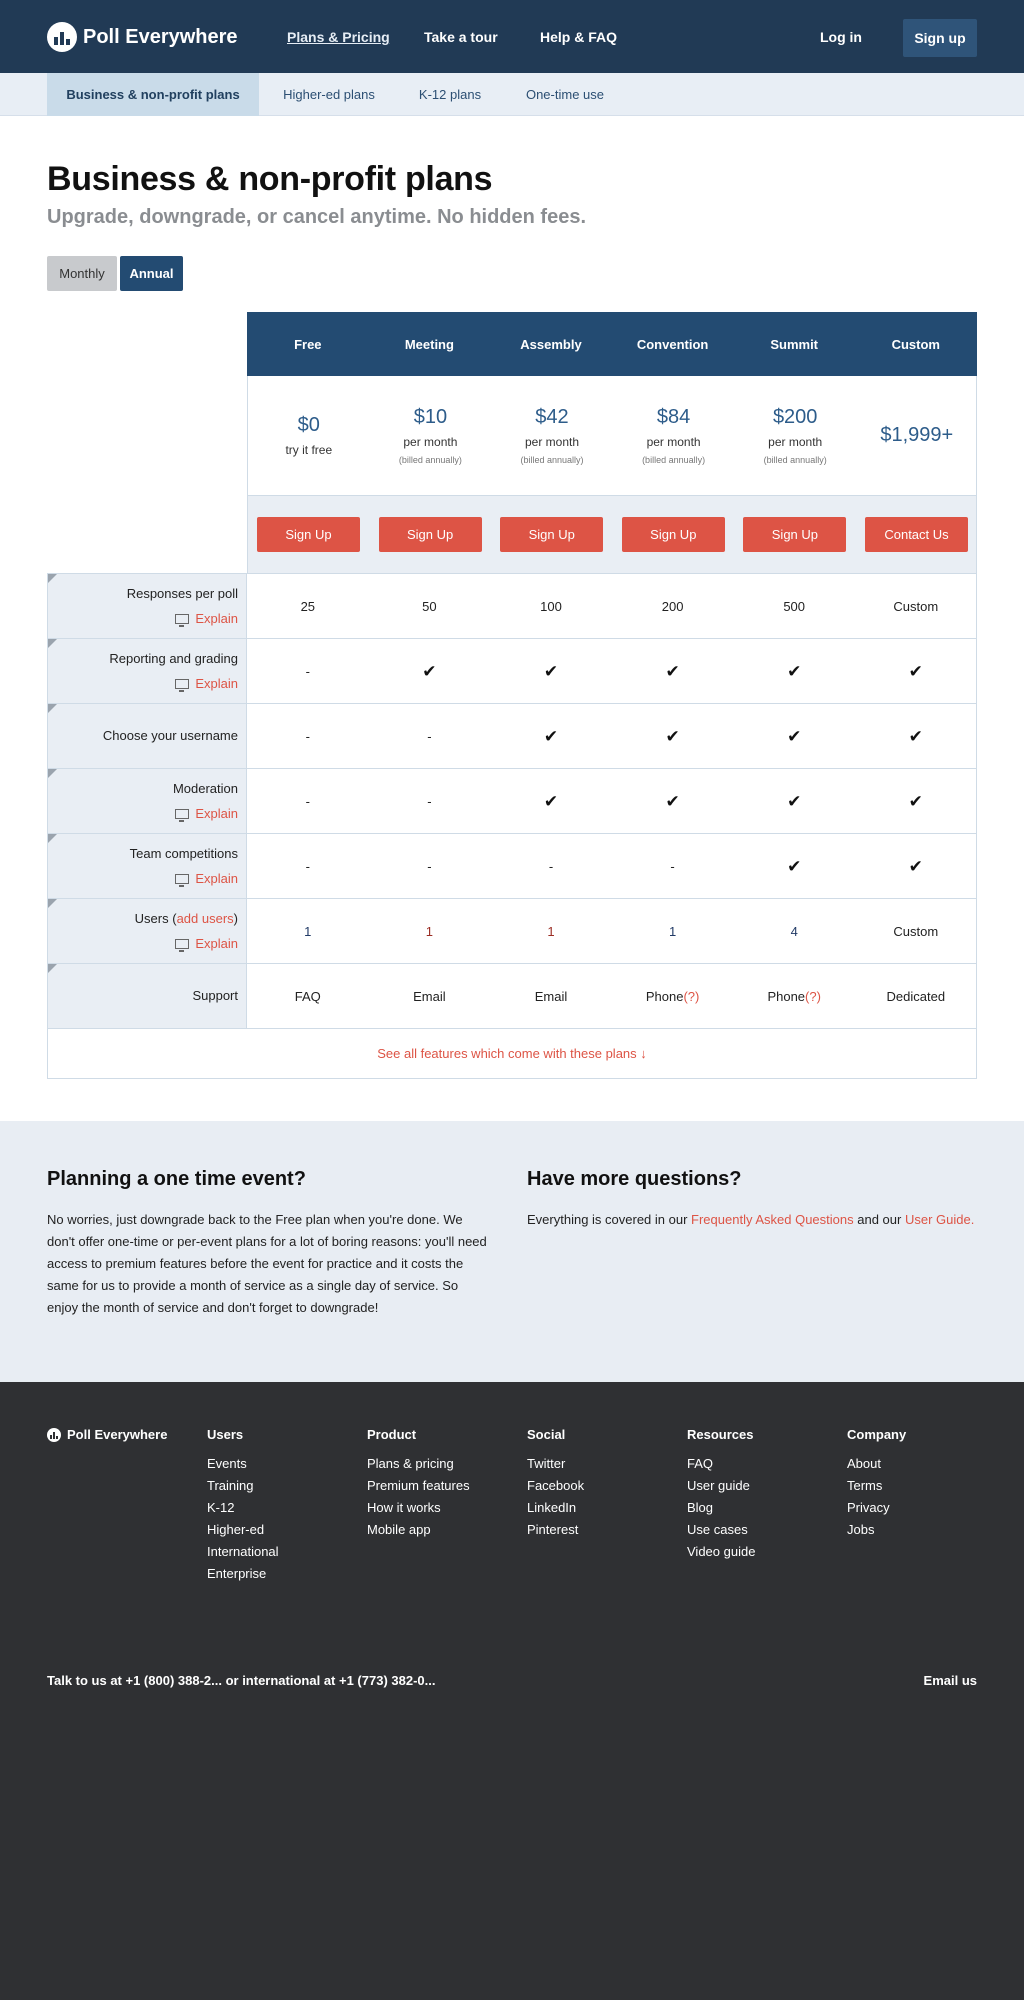 The height and width of the screenshot is (2000, 1024). What do you see at coordinates (225, 1434) in the screenshot?
I see `footer-column-title: Users` at bounding box center [225, 1434].